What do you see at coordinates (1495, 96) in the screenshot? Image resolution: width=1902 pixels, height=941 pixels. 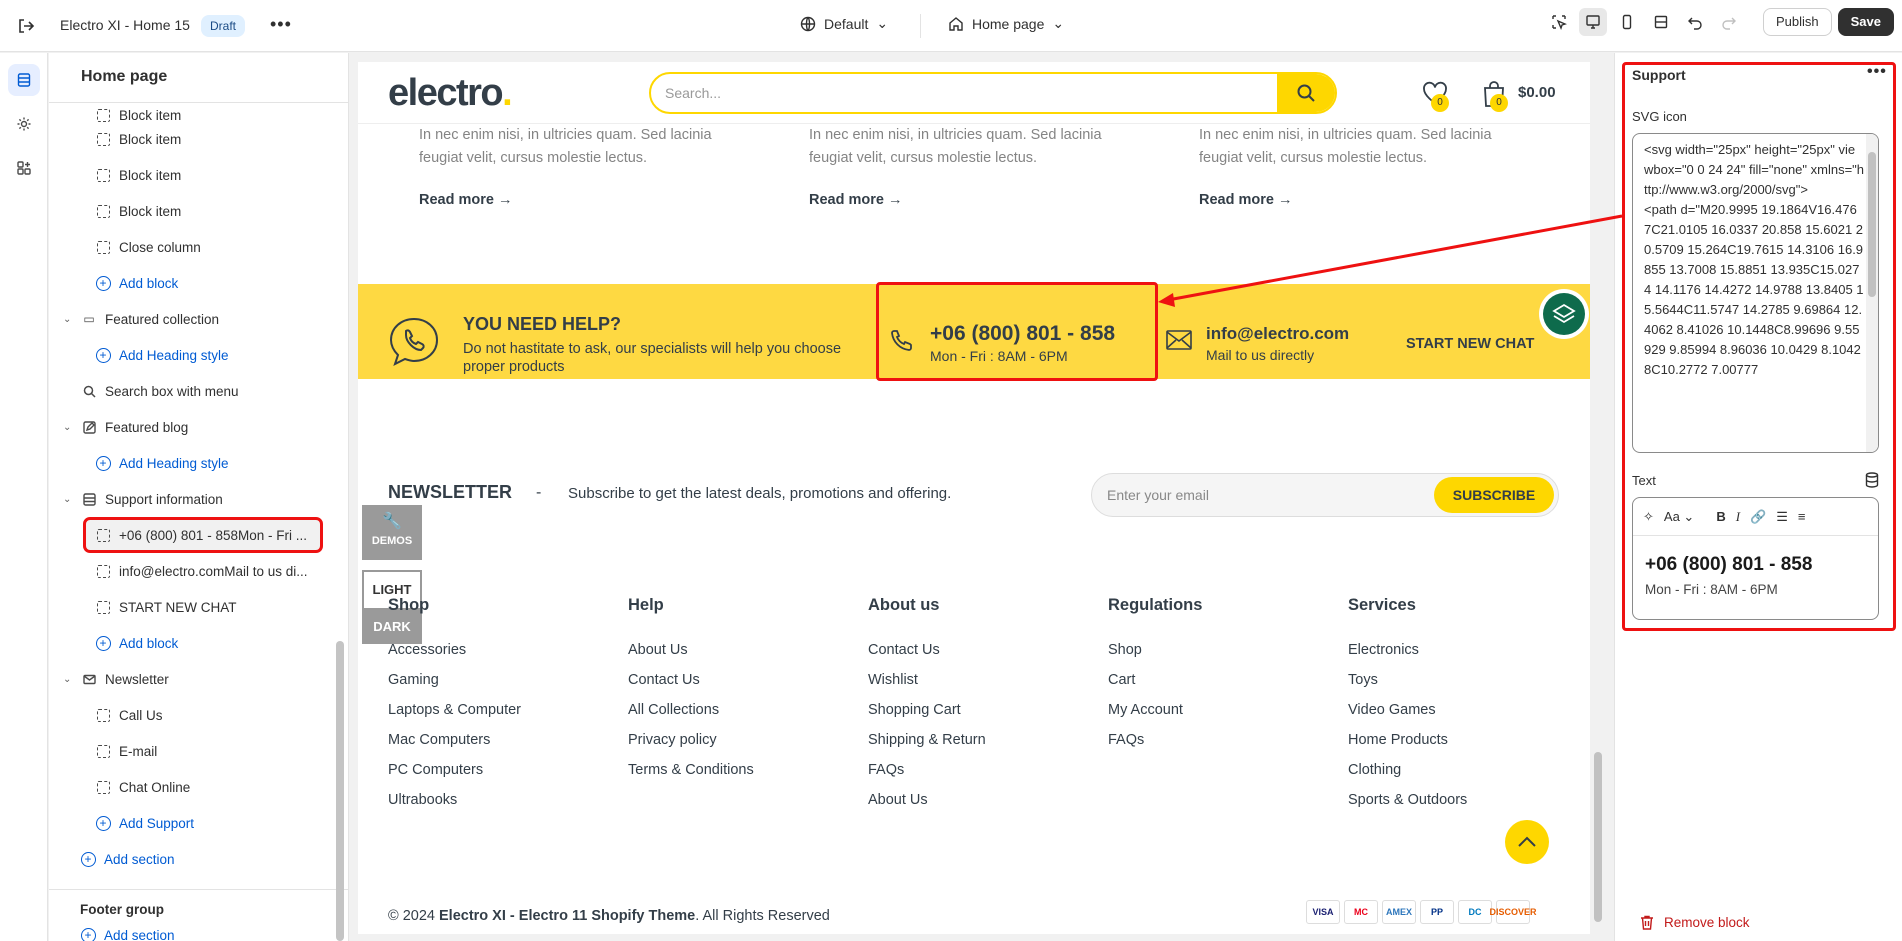 I see `cart-button: 0` at bounding box center [1495, 96].